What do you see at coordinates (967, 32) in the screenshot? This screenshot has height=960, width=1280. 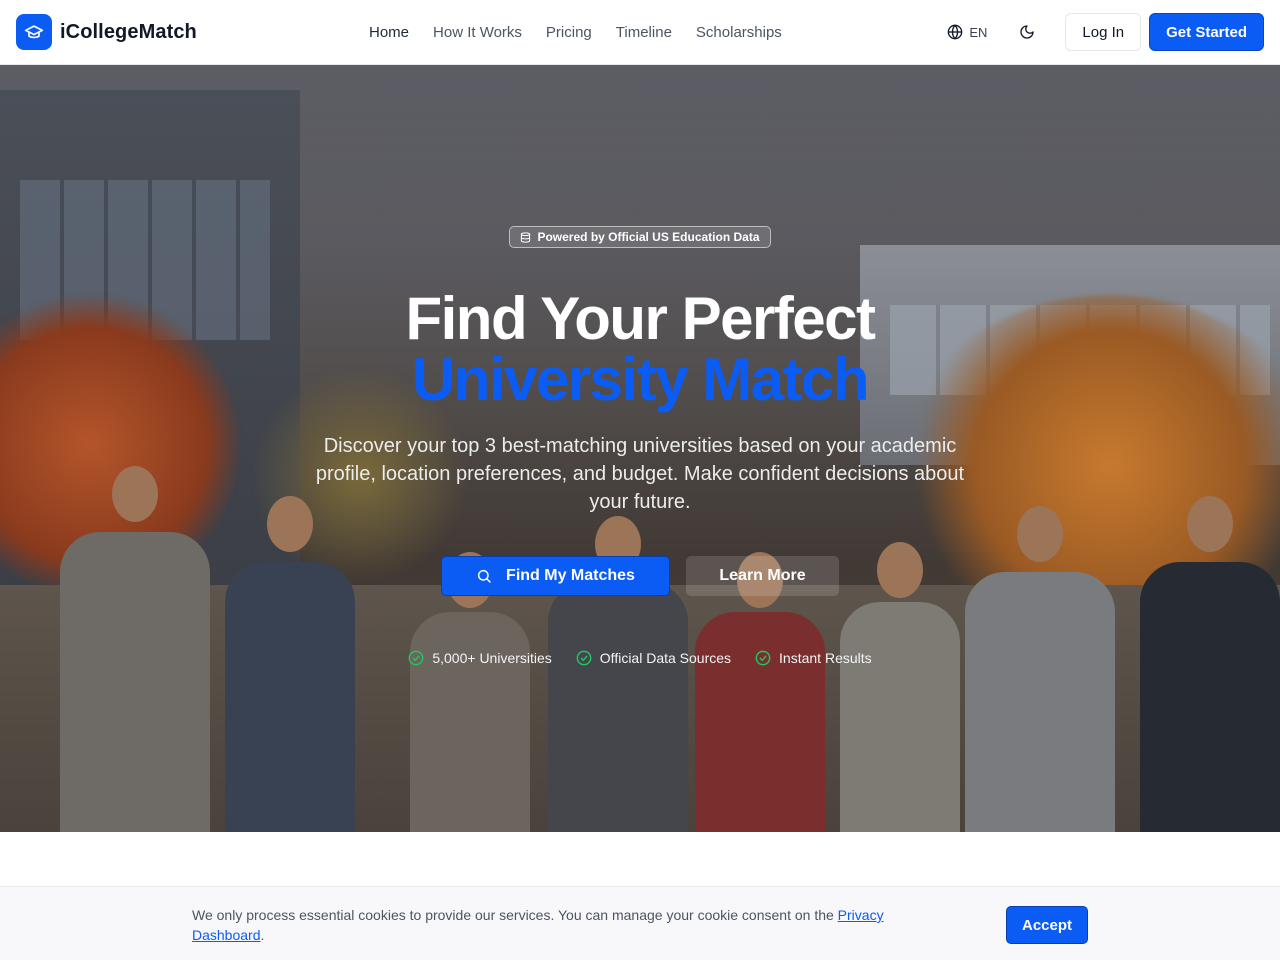 I see `language-selector: EN` at bounding box center [967, 32].